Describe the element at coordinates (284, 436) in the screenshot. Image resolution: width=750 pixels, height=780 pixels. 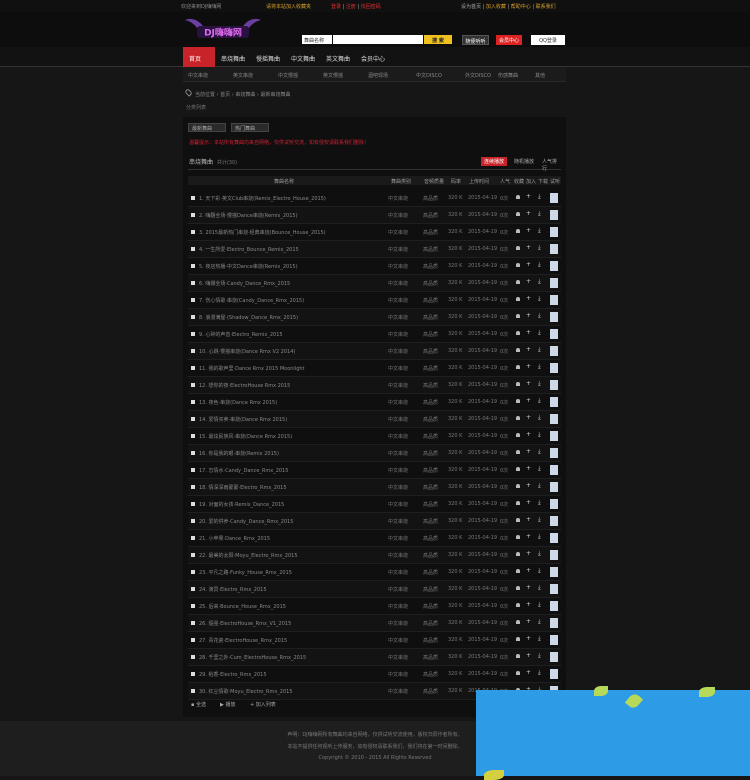
I see `song-name: 15. 最炫民族风·串烧(Dance Rmx 2015)` at that location.